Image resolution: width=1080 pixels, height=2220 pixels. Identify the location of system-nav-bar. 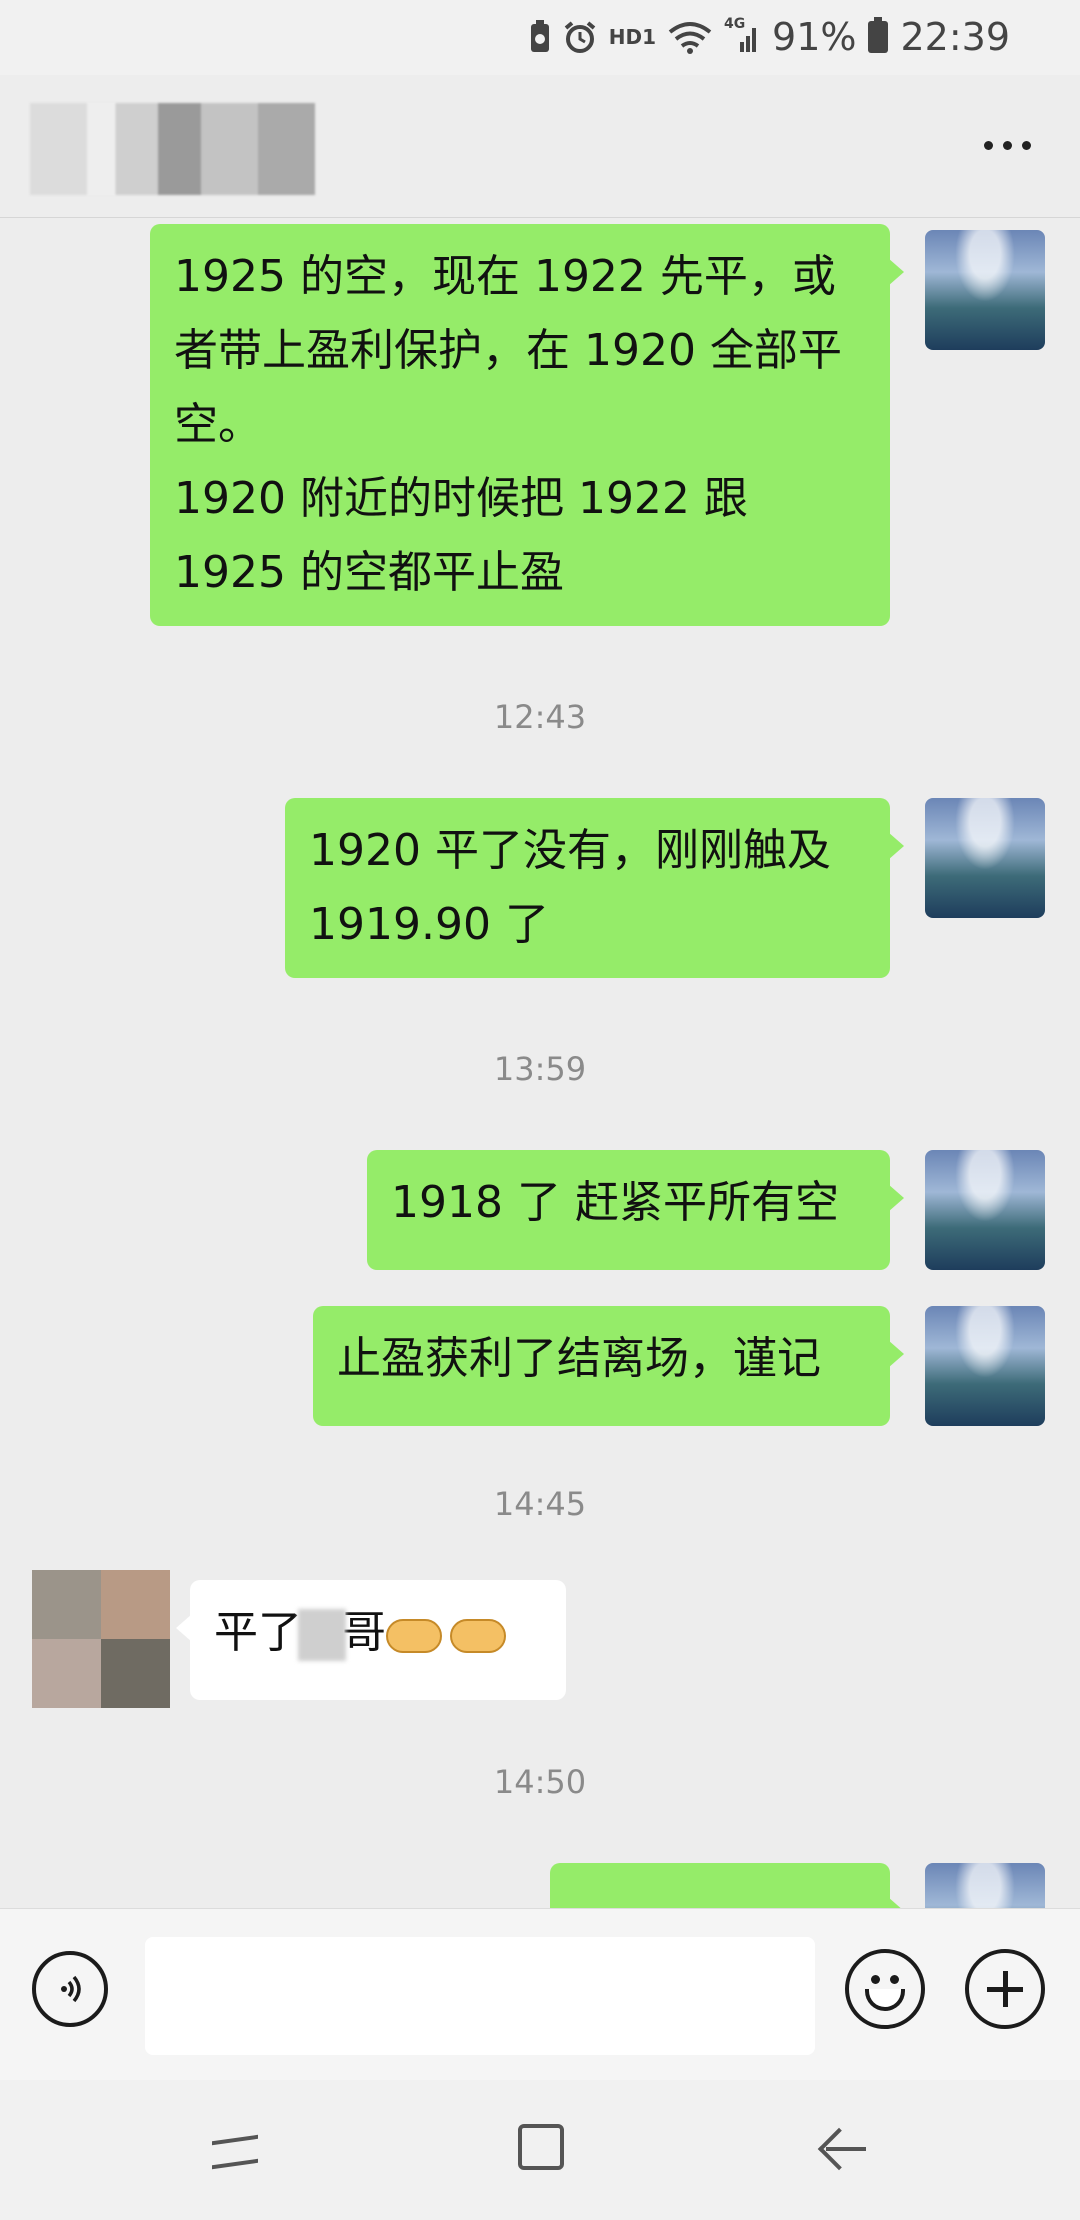
(540, 2150).